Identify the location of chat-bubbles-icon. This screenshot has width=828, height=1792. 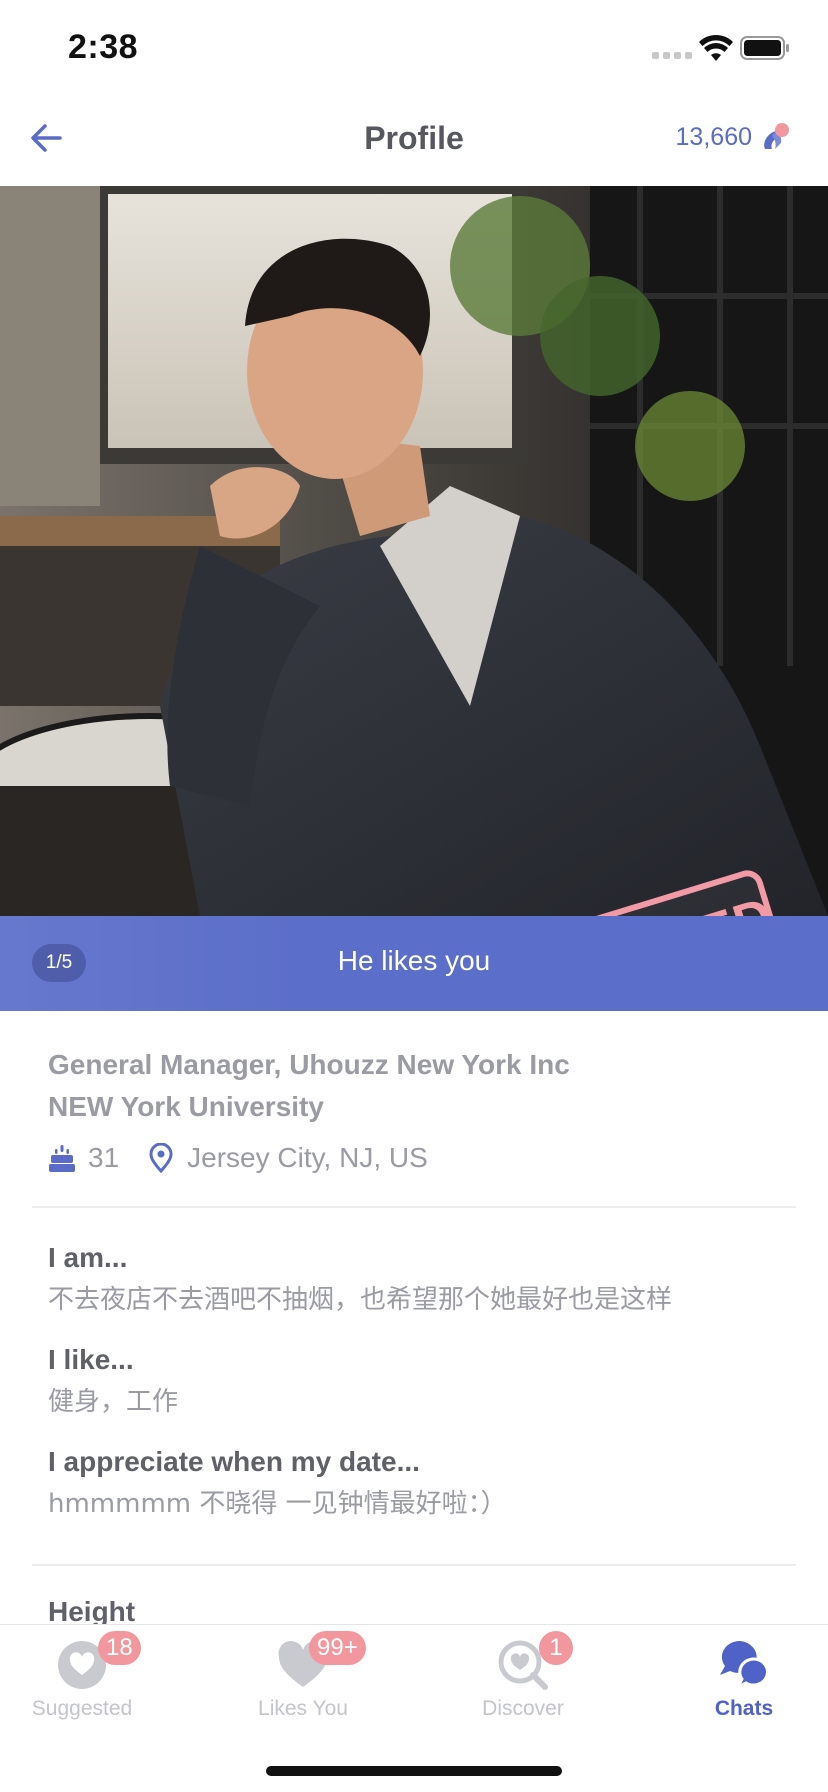
(744, 1665).